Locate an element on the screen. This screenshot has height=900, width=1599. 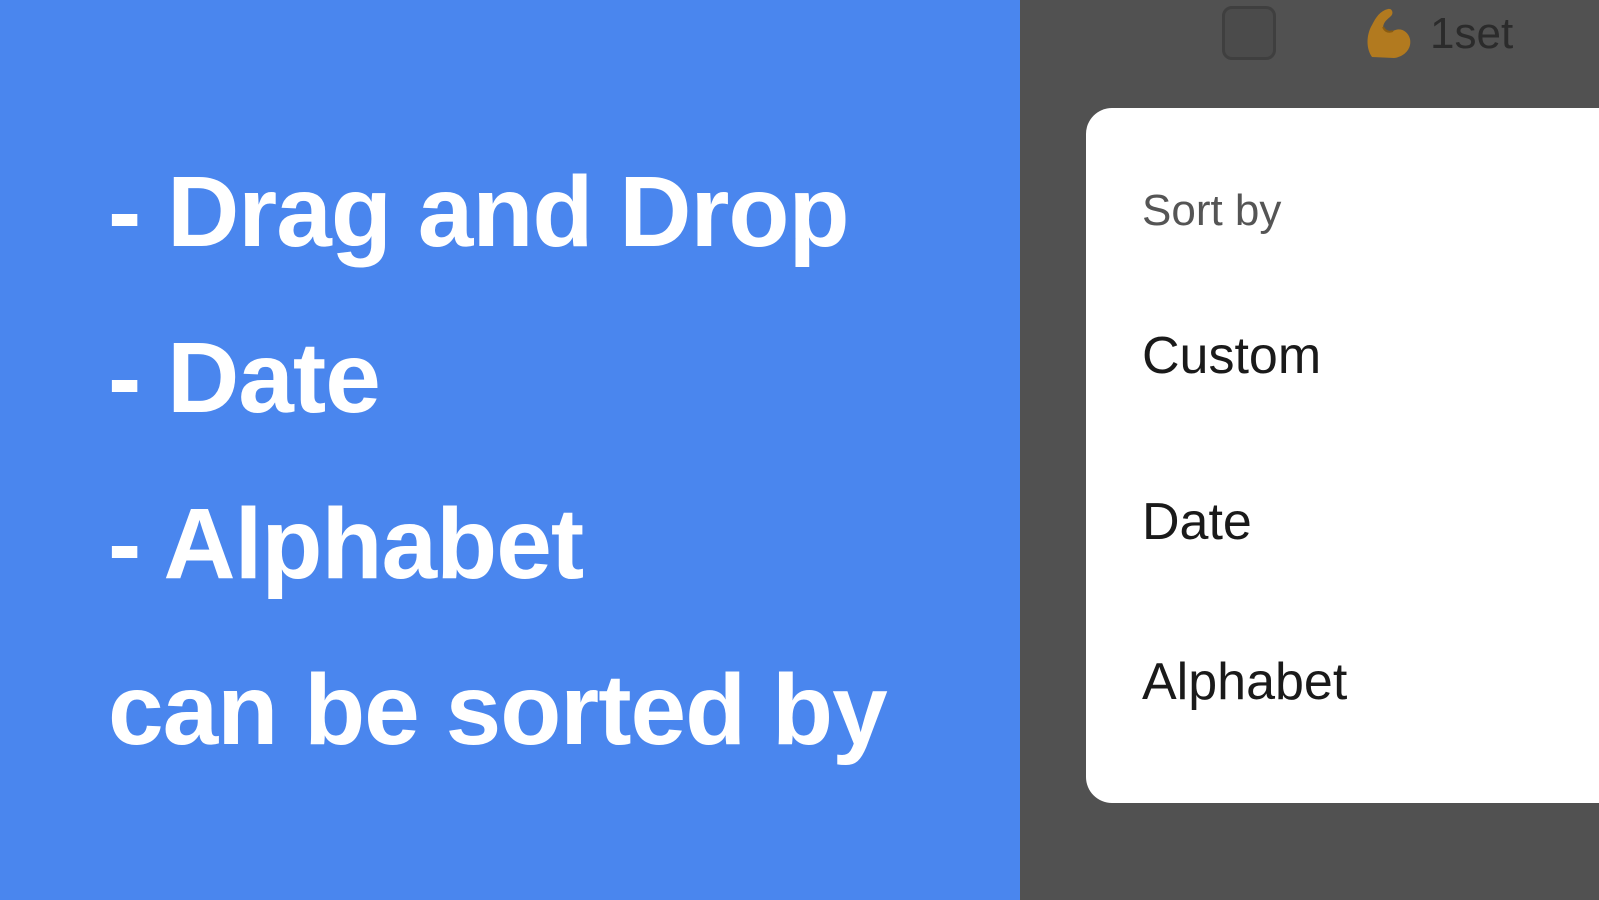
promo-line-sorted-by: can be sorted by is located at coordinates (498, 710).